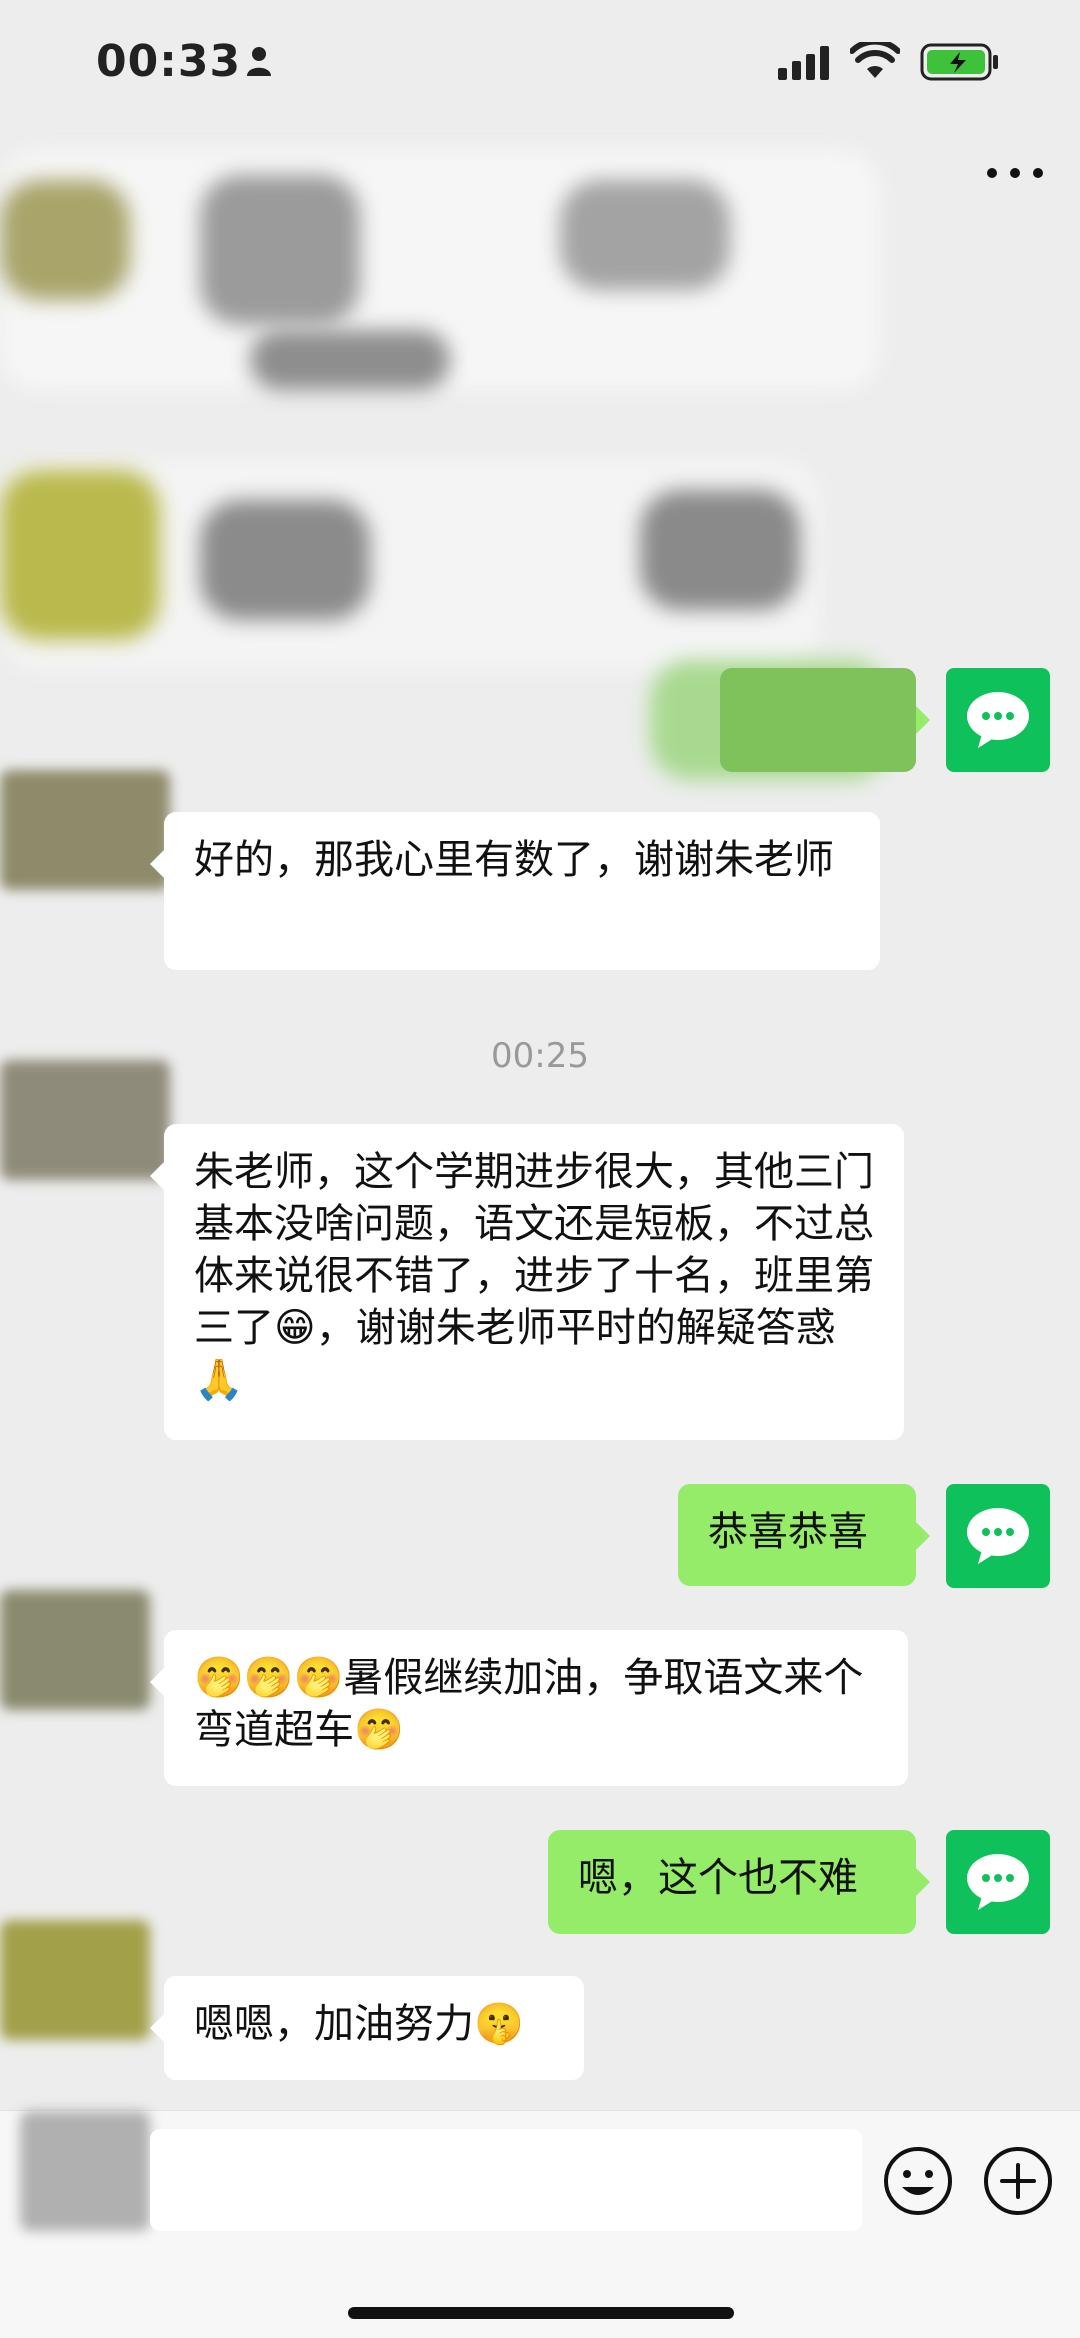 This screenshot has width=1080, height=2338. I want to click on message-bubble-incoming: 🤭🤭🤭暑假继续加油，争取语文来个弯道超车🤭, so click(529, 1708).